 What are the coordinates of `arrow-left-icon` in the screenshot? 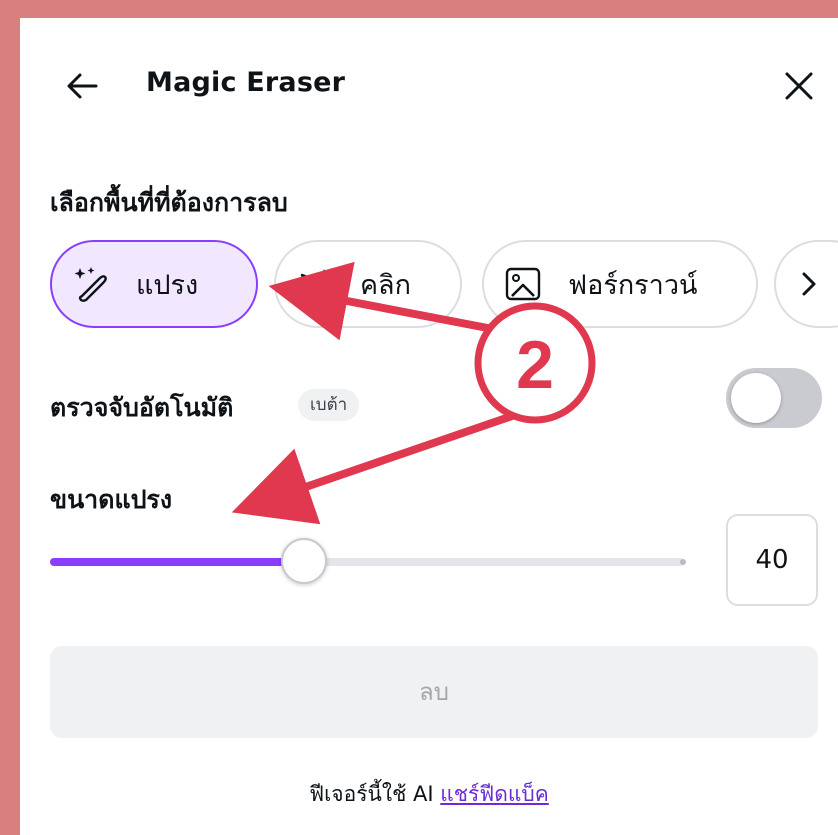 It's located at (82, 86).